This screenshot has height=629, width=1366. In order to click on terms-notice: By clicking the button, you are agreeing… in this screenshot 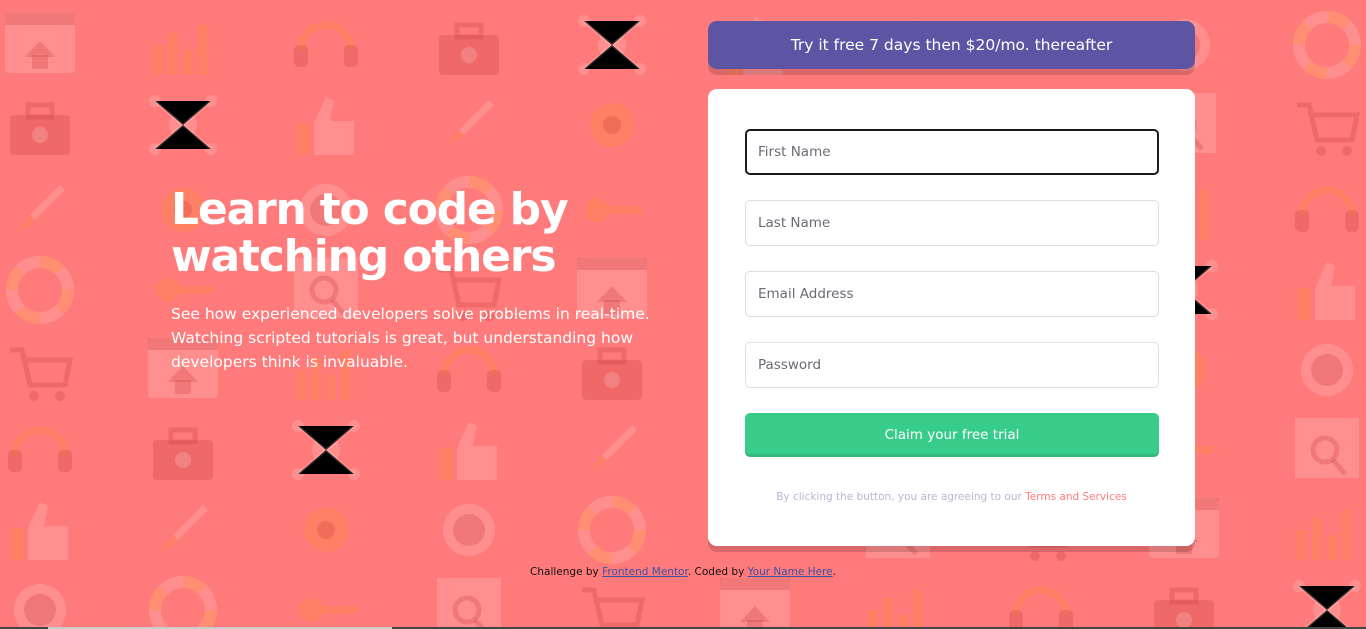, I will do `click(951, 497)`.